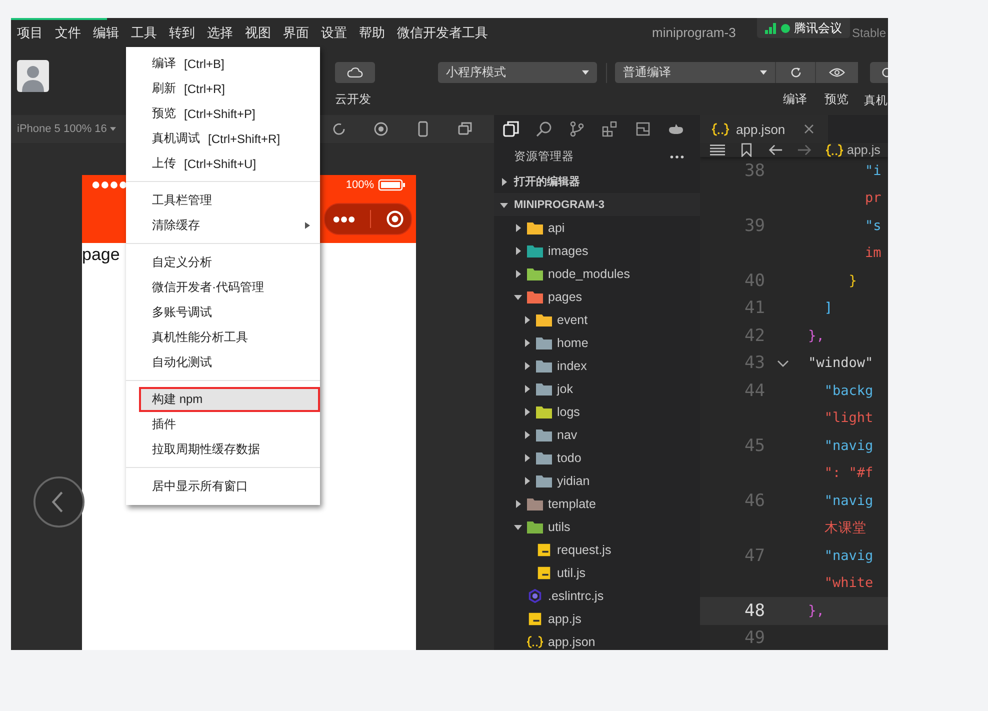  I want to click on file-tree-item: images, so click(568, 251).